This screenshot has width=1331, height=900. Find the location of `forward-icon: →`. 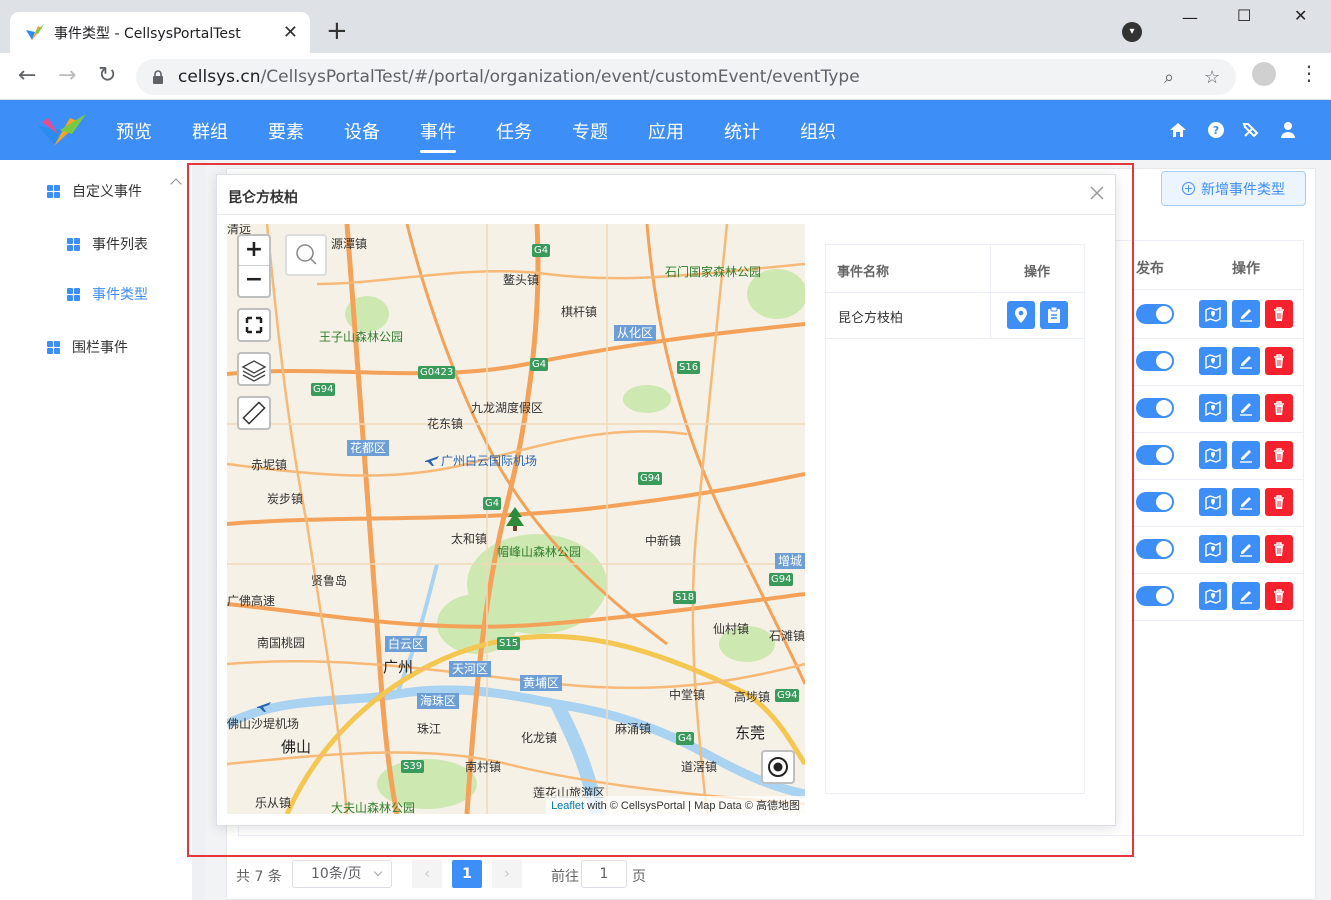

forward-icon: → is located at coordinates (67, 76).